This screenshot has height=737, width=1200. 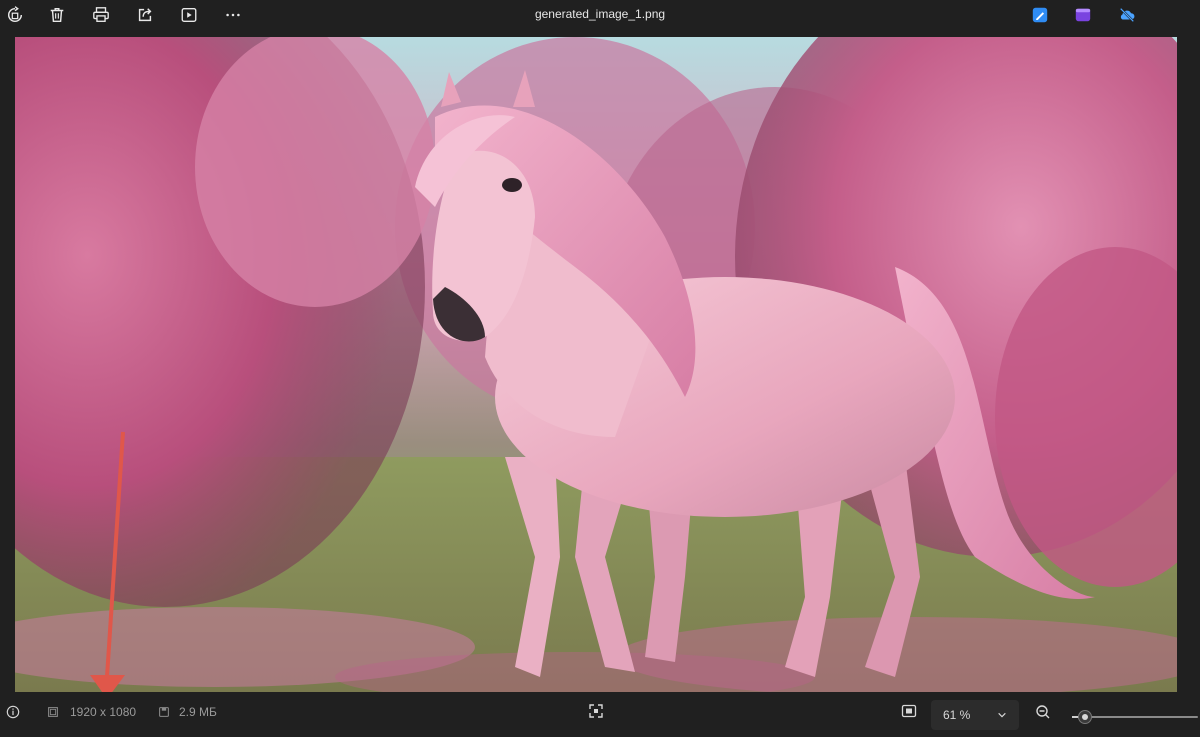 I want to click on rotate-button, so click(x=15, y=15).